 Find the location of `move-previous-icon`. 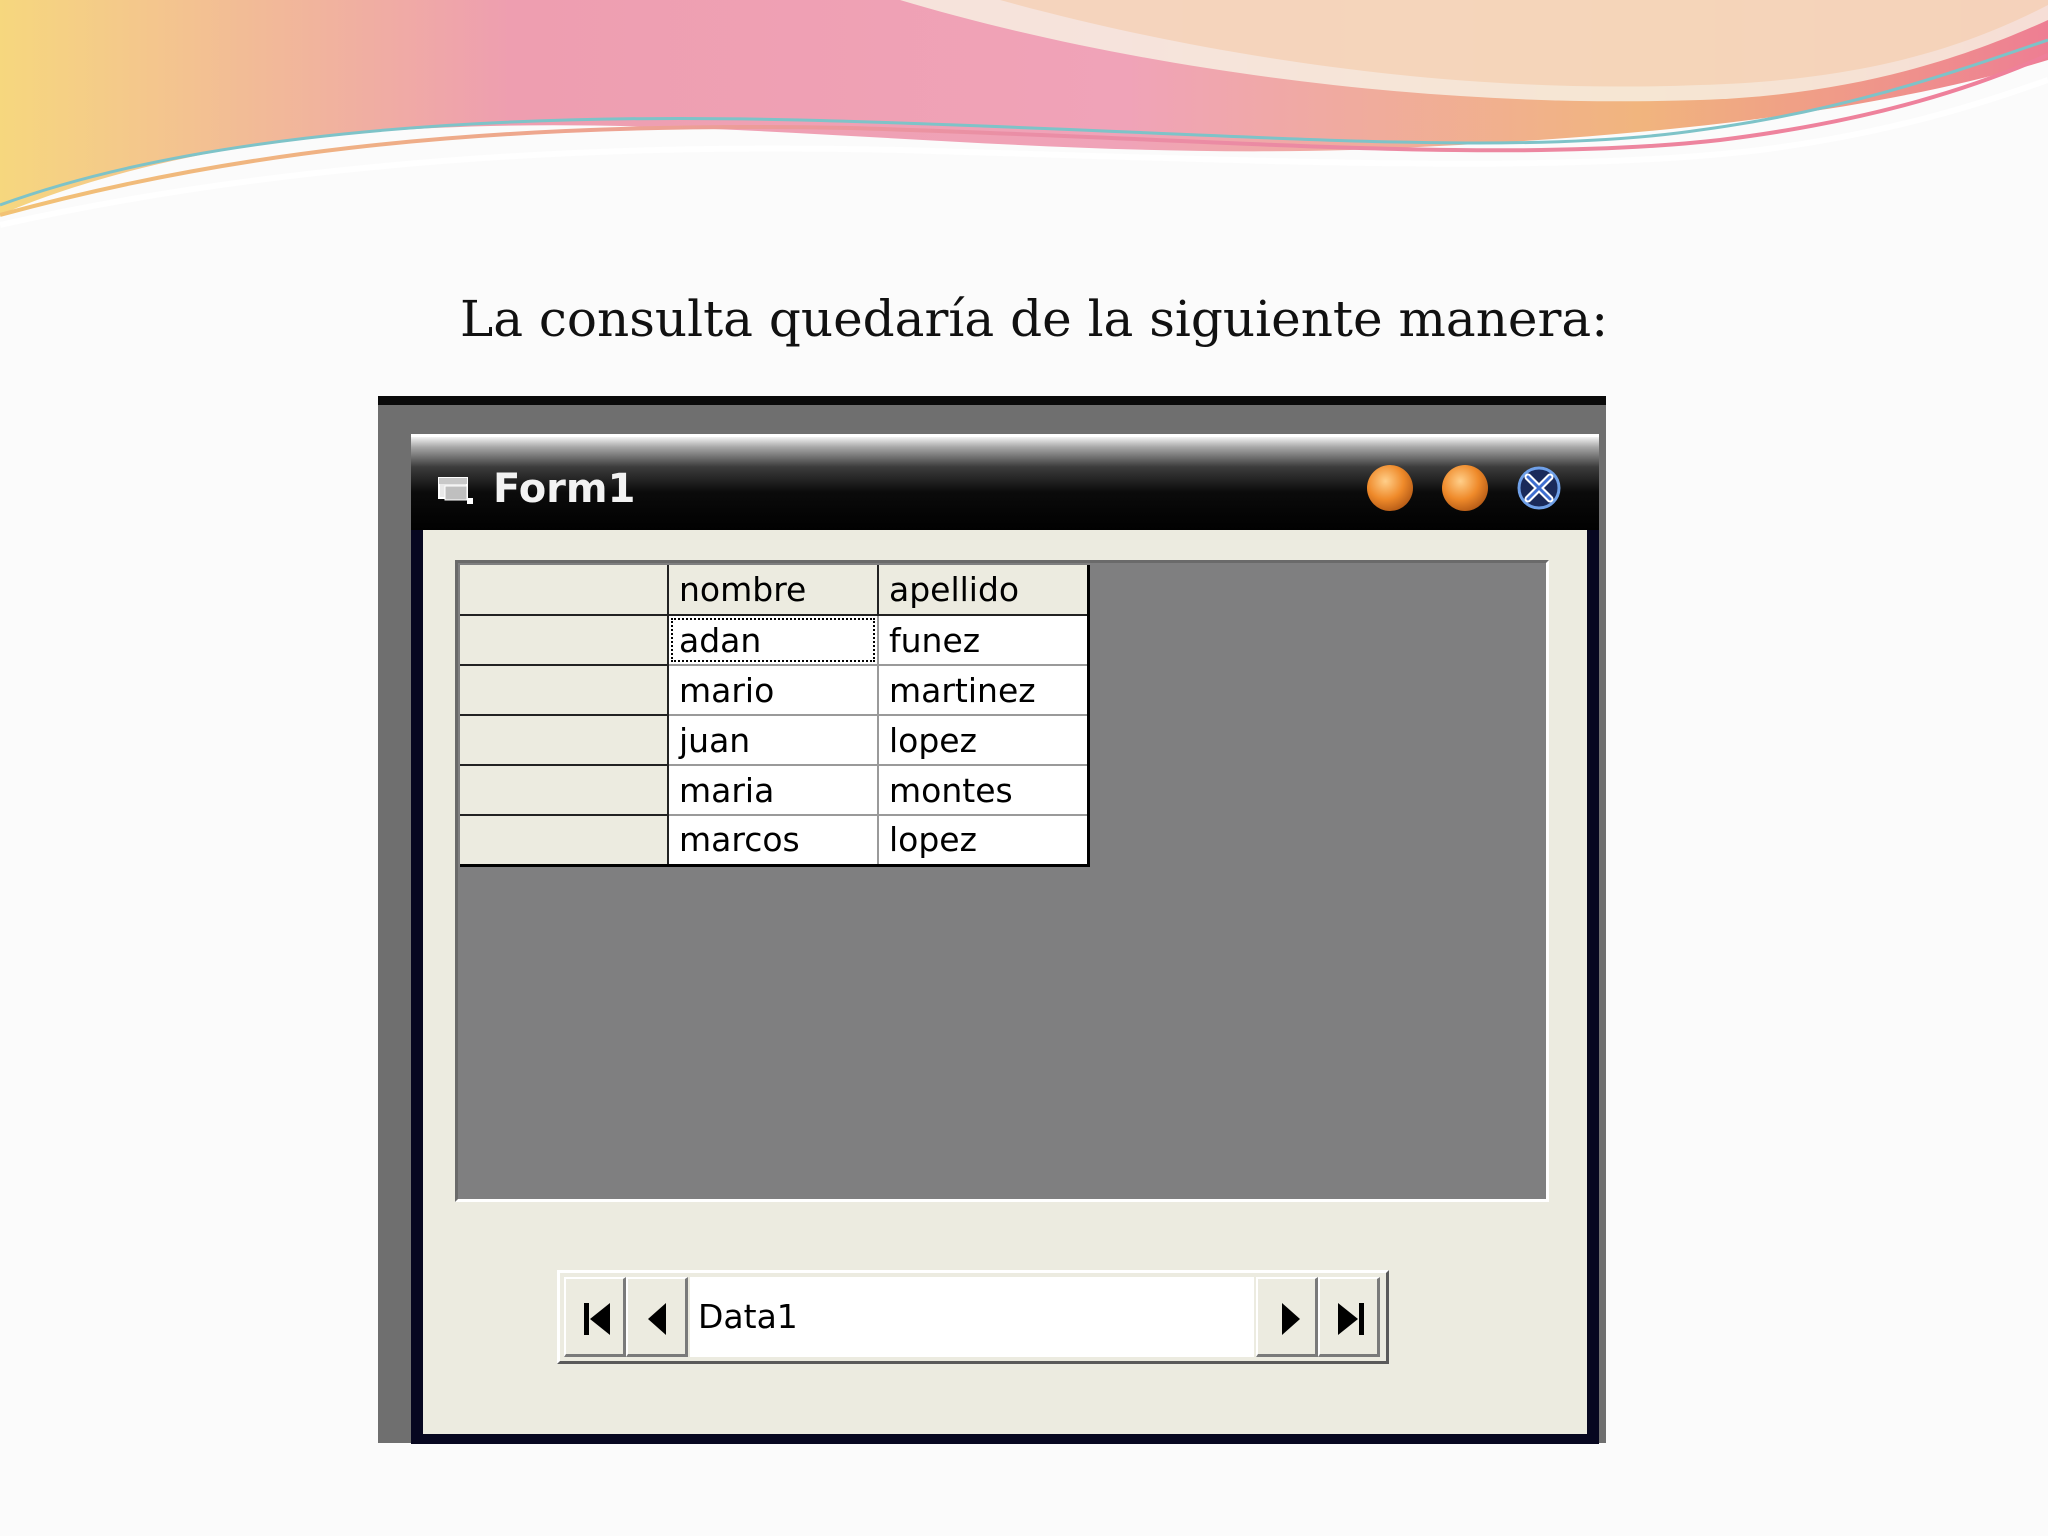

move-previous-icon is located at coordinates (657, 1319).